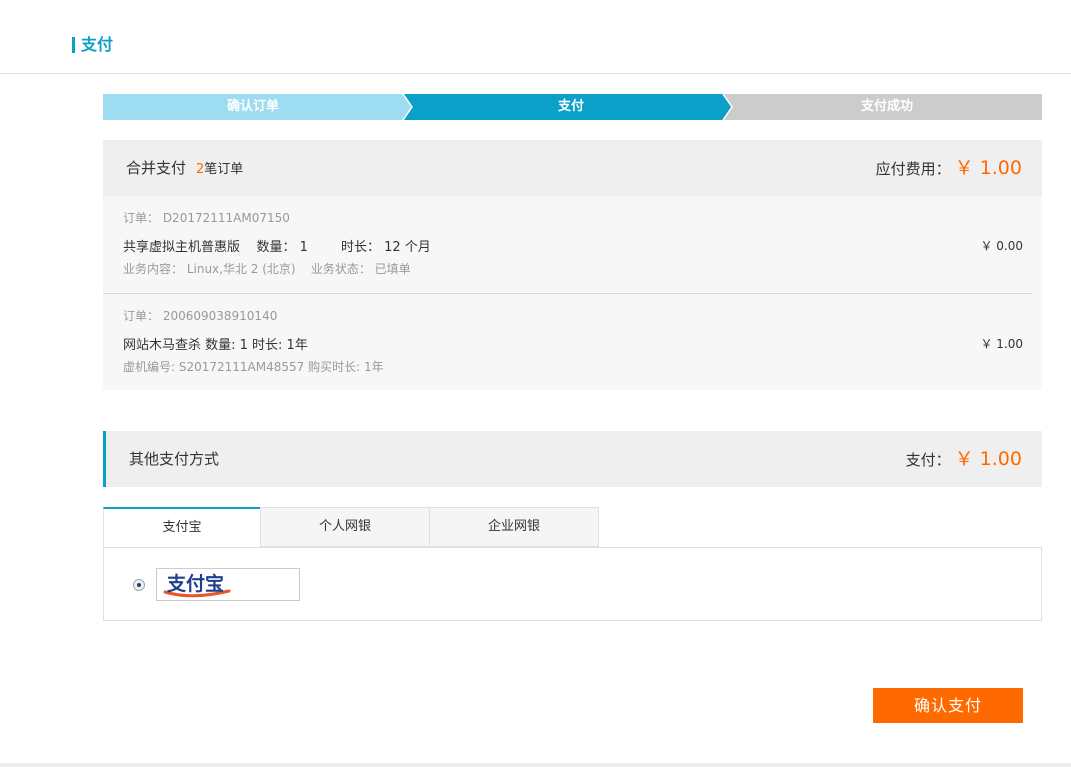 This screenshot has height=767, width=1071. What do you see at coordinates (928, 460) in the screenshot?
I see `pay-label: 支付：` at bounding box center [928, 460].